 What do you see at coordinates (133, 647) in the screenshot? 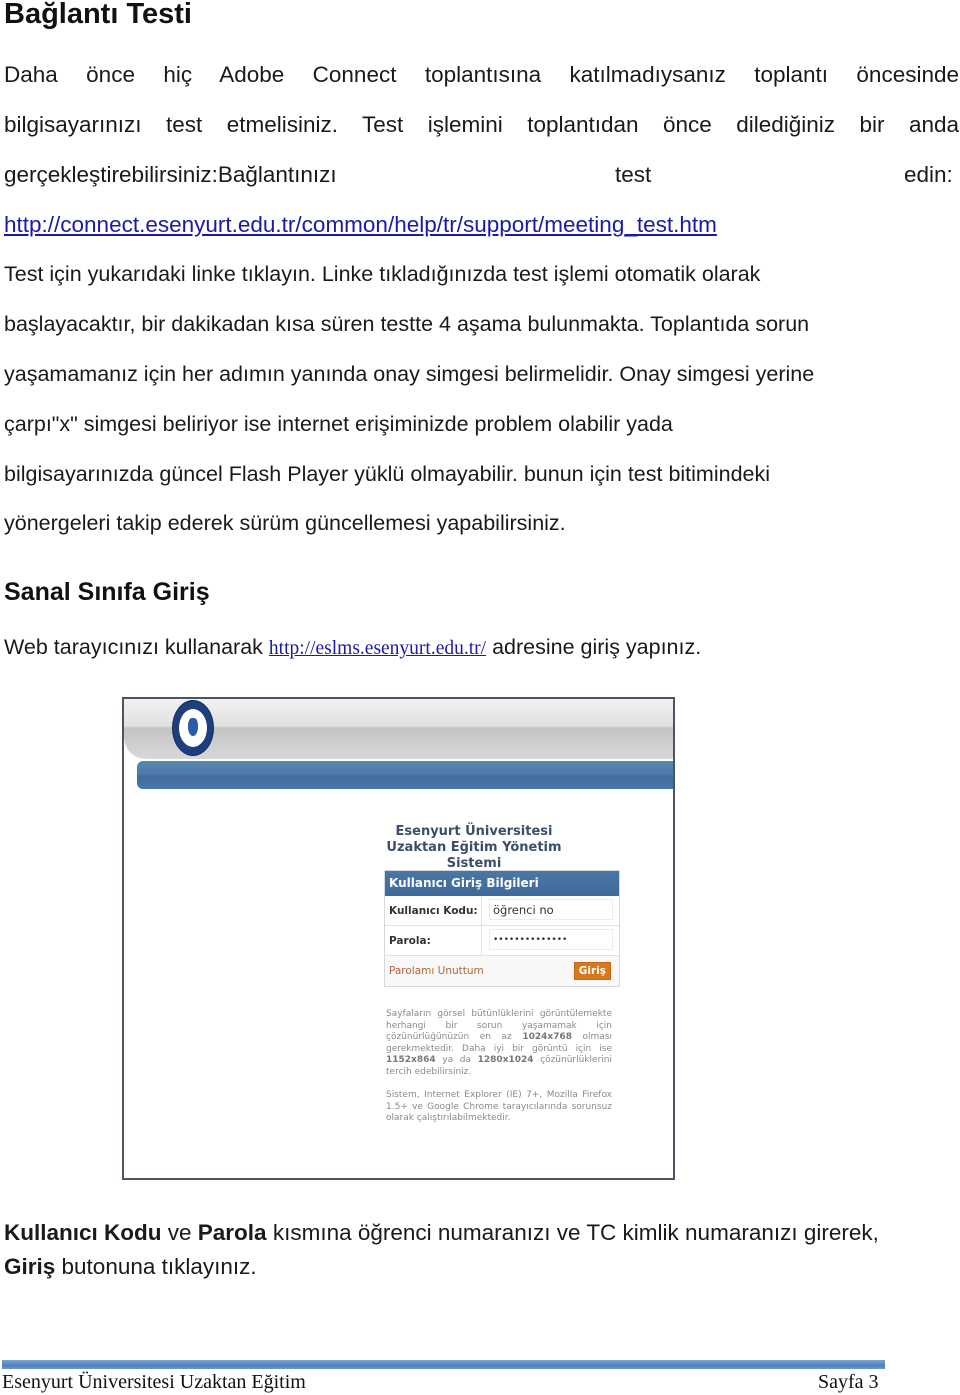
I see `intro-prefix: Web tarayıcınızı kullanarak` at bounding box center [133, 647].